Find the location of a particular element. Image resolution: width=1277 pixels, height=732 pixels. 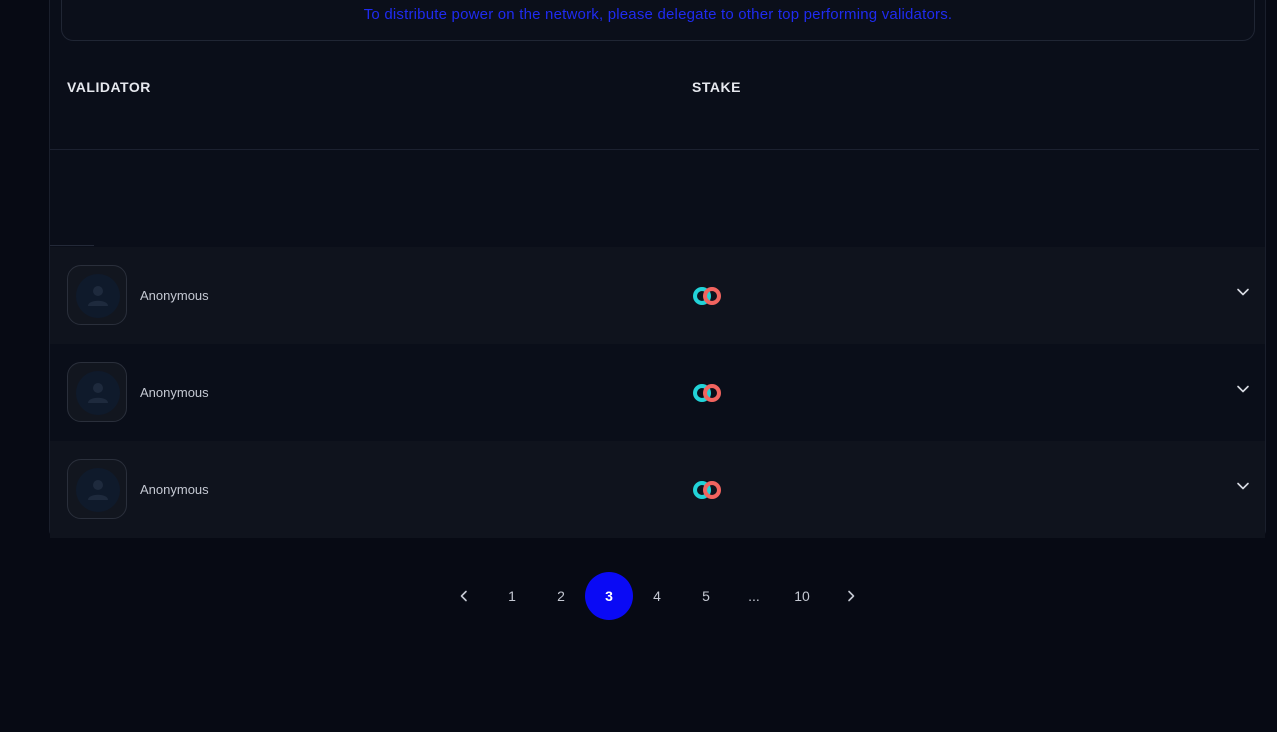

page-button-10: 10 is located at coordinates (802, 596).